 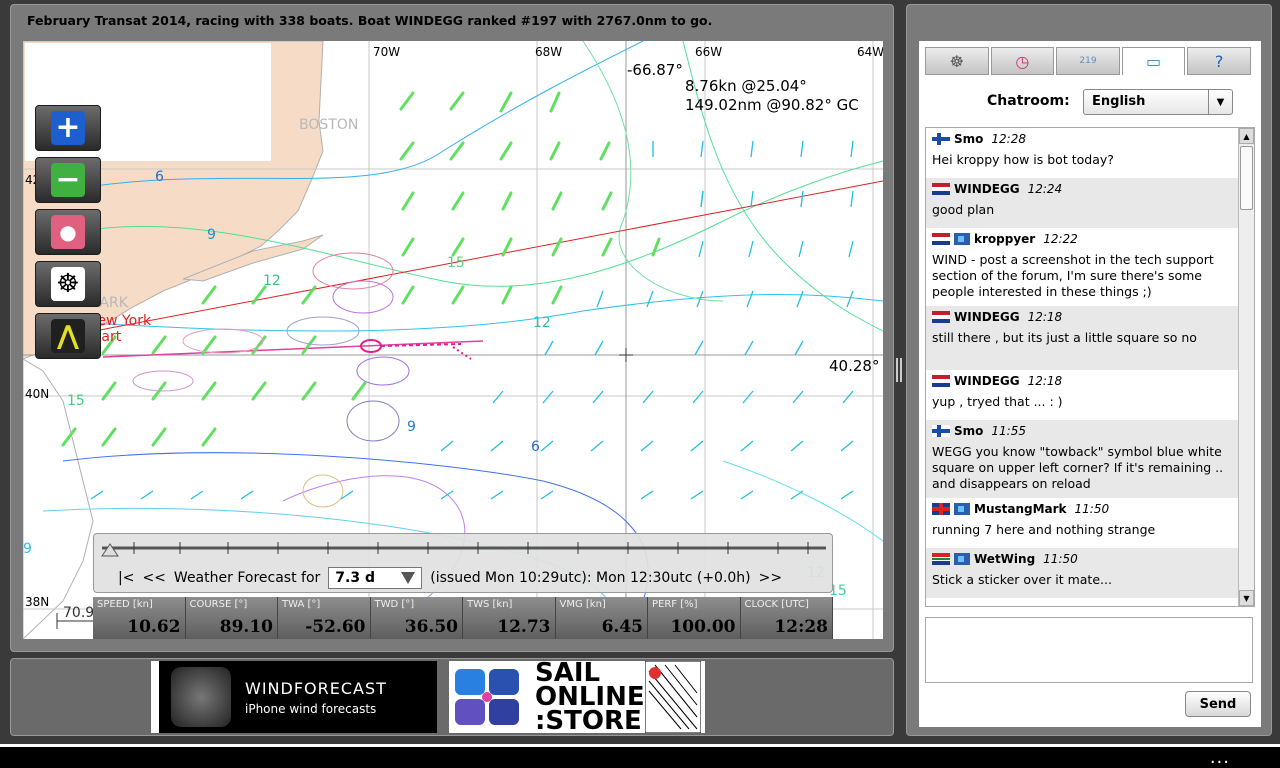 I want to click on city-boston: BOSTON, so click(x=329, y=125).